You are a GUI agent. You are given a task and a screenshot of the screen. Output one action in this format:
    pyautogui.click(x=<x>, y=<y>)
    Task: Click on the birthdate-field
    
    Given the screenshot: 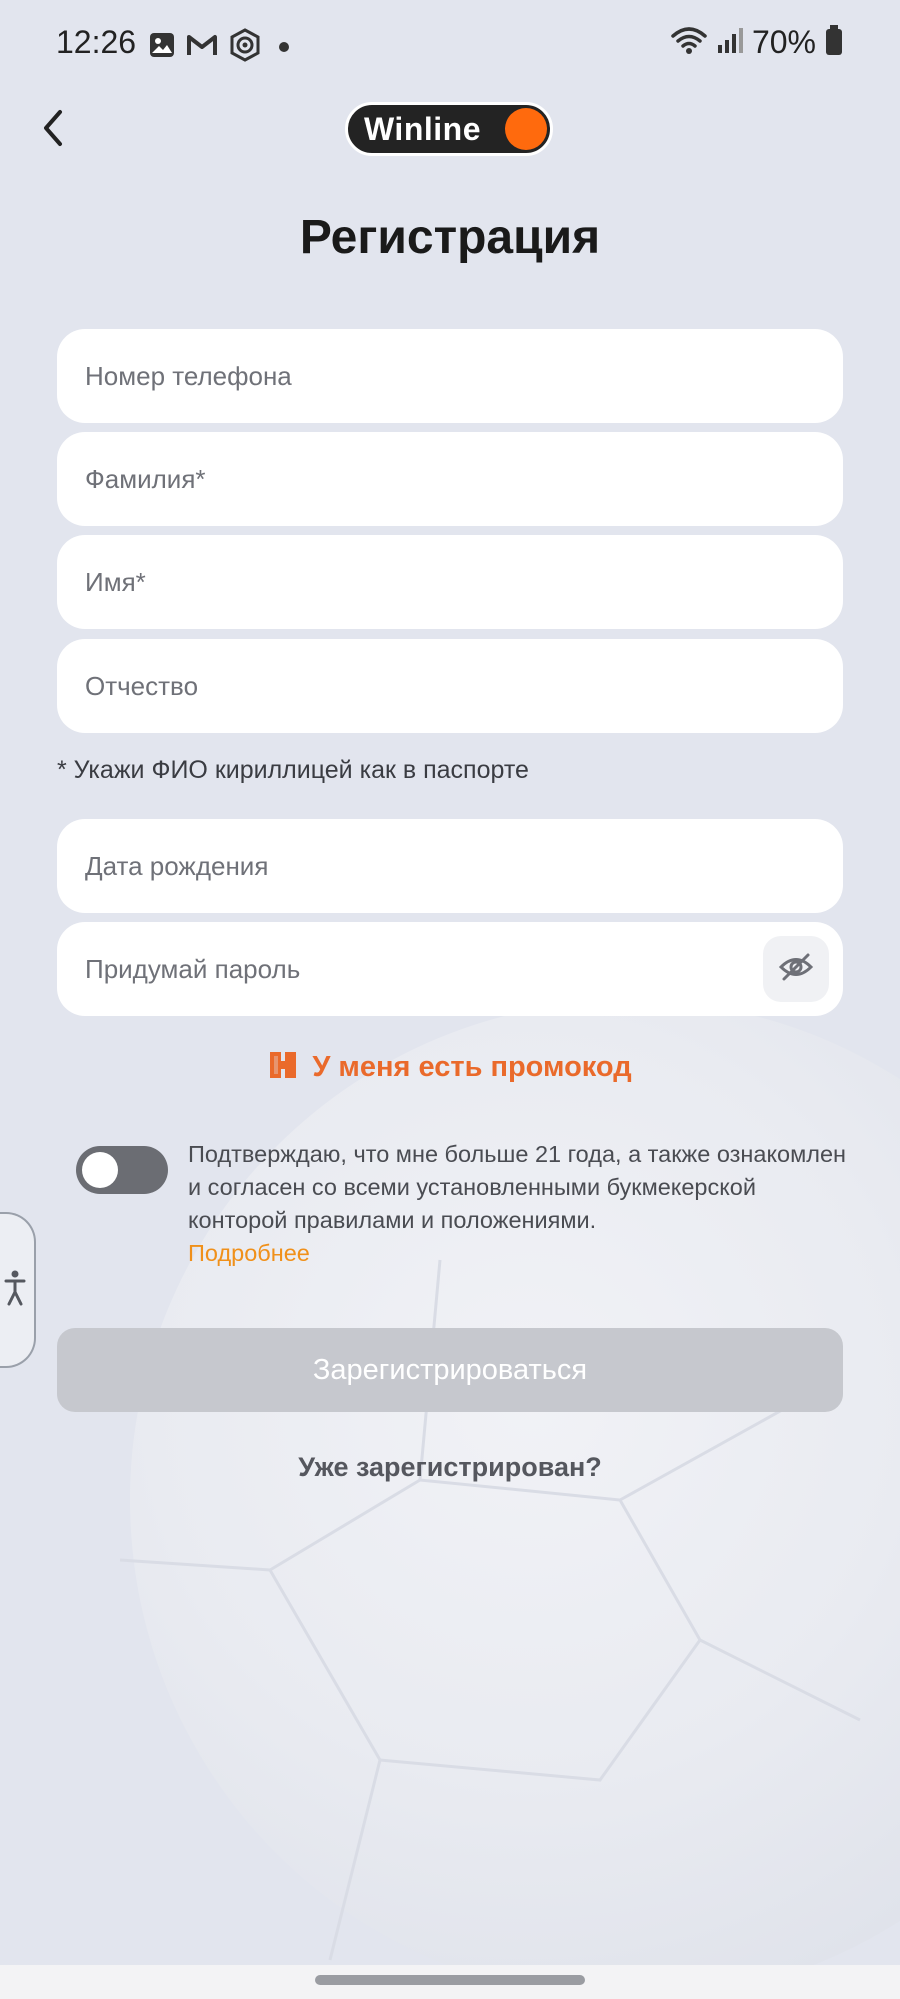 What is the action you would take?
    pyautogui.click(x=450, y=866)
    